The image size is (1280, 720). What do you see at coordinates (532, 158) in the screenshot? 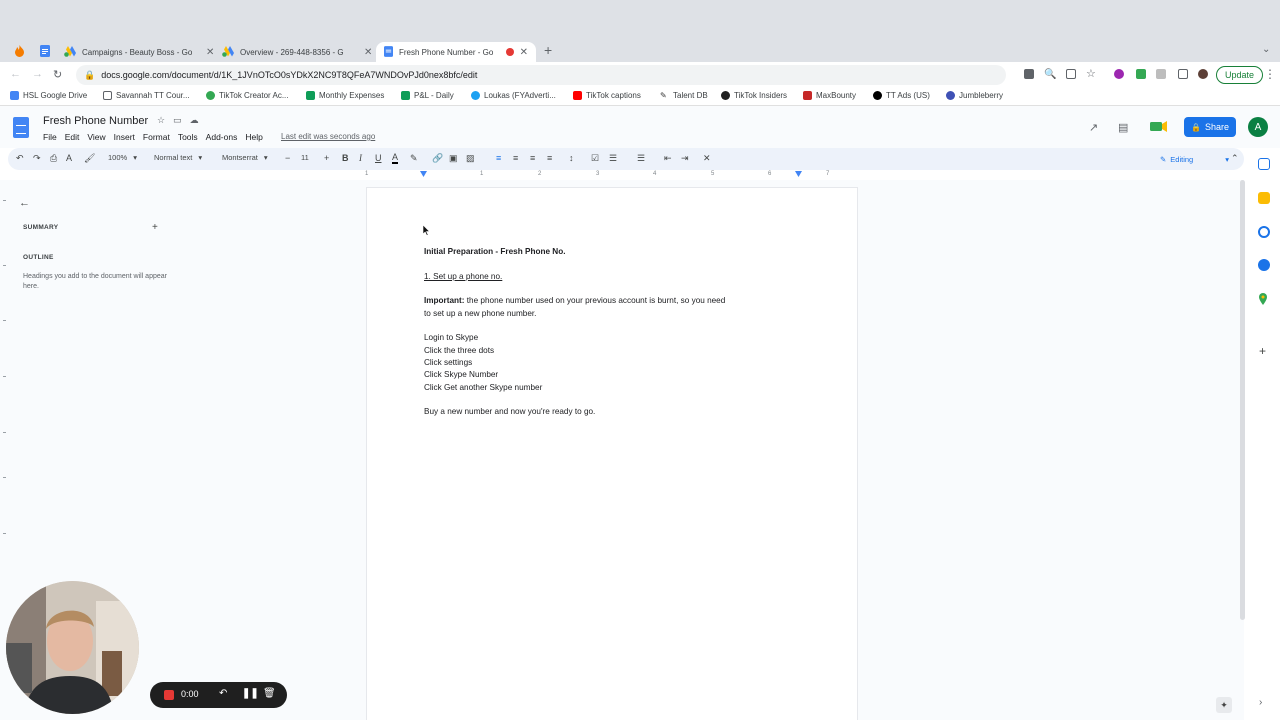
I see `align-right-icon: ≡` at bounding box center [532, 158].